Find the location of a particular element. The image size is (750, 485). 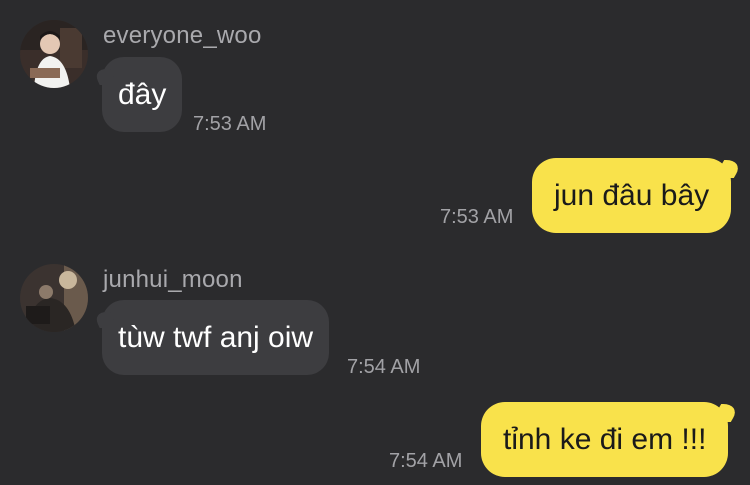

avatar-everyone-woo is located at coordinates (54, 54).